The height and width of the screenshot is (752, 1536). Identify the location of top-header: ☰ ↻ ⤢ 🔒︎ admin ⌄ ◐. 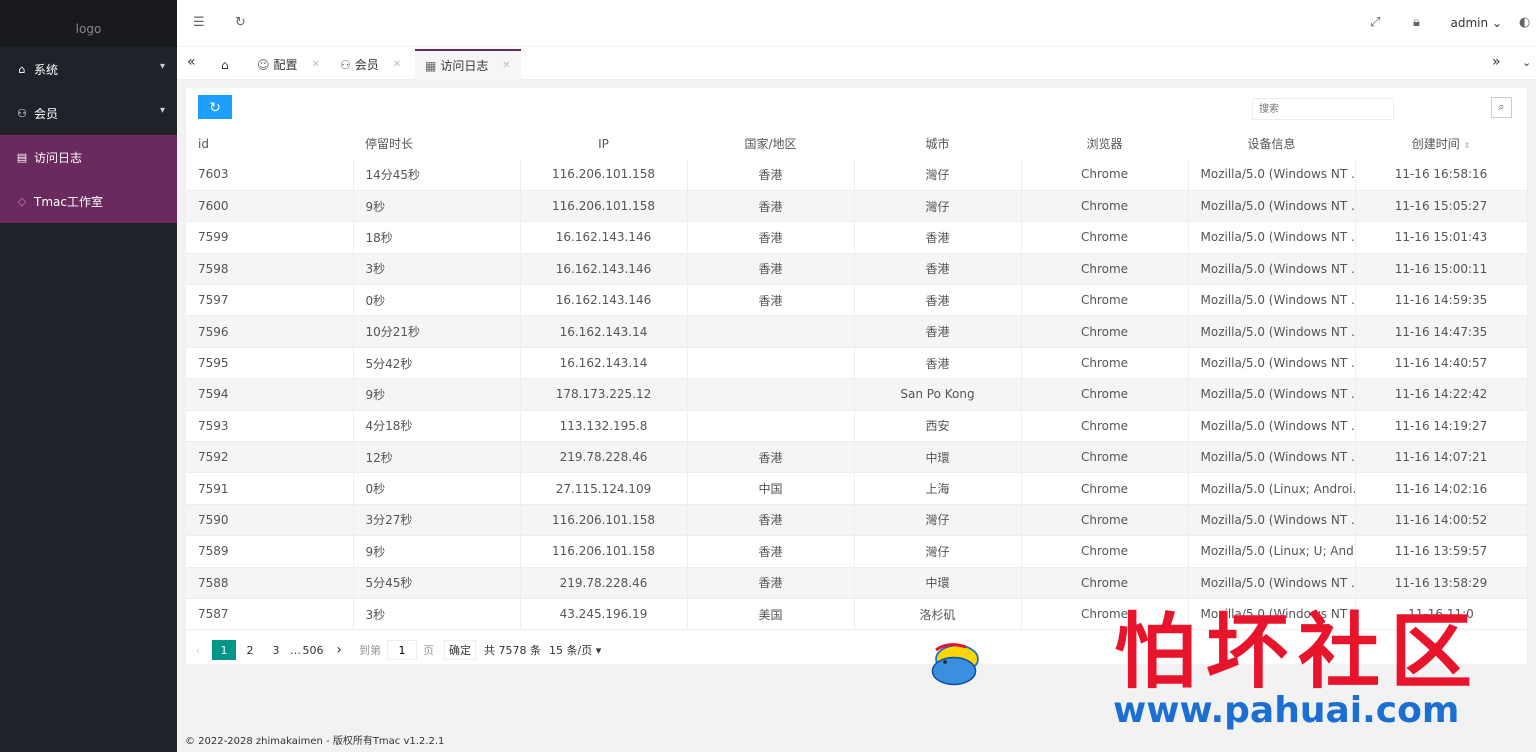
(856, 23).